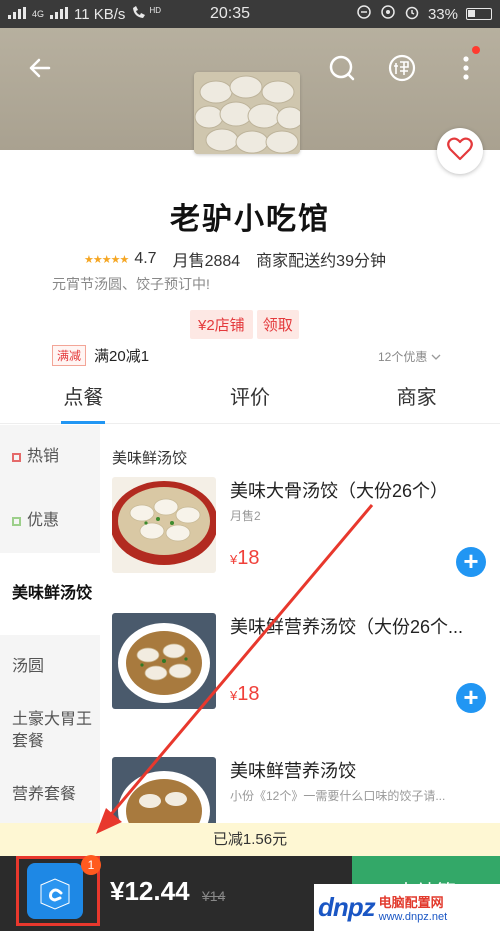  I want to click on watermark-cn: 电脑配置网, so click(411, 902).